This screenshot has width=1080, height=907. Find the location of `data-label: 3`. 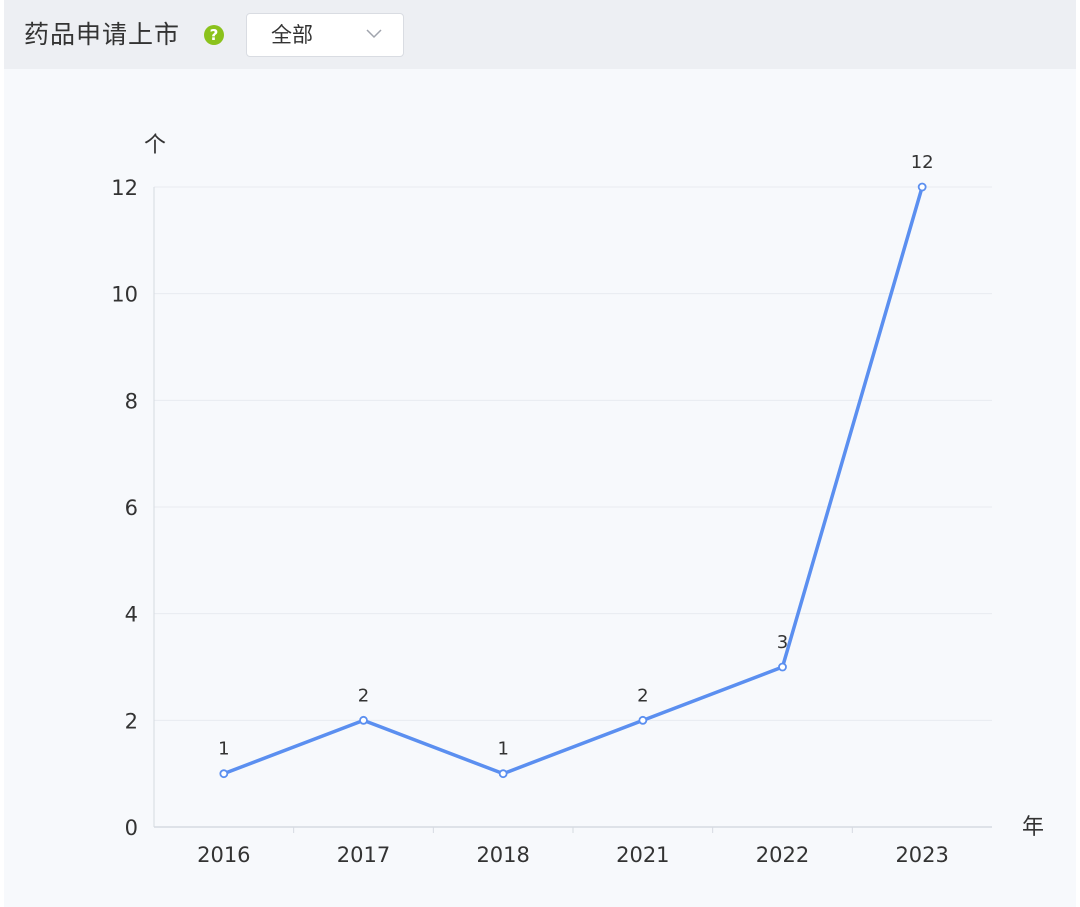

data-label: 3 is located at coordinates (782, 642).